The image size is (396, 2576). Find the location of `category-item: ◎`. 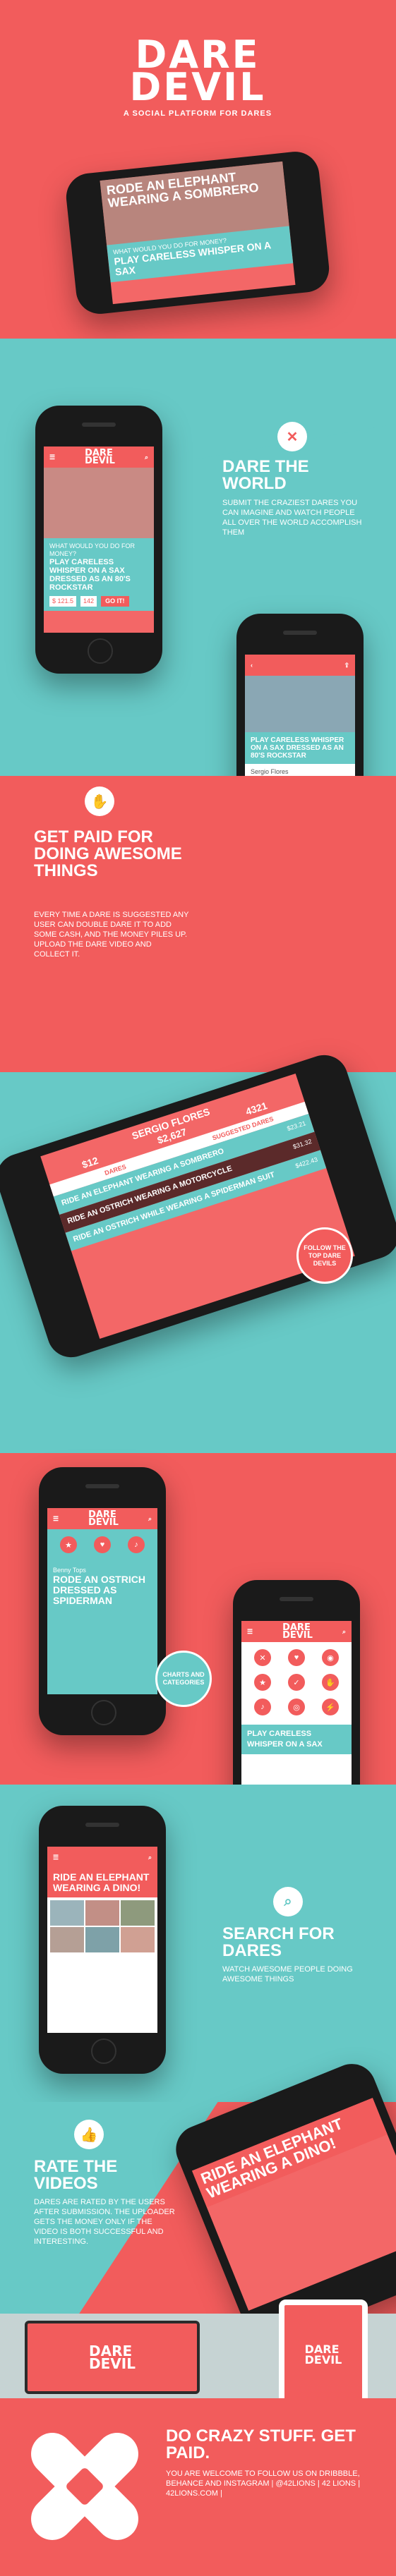

category-item: ◎ is located at coordinates (297, 1708).